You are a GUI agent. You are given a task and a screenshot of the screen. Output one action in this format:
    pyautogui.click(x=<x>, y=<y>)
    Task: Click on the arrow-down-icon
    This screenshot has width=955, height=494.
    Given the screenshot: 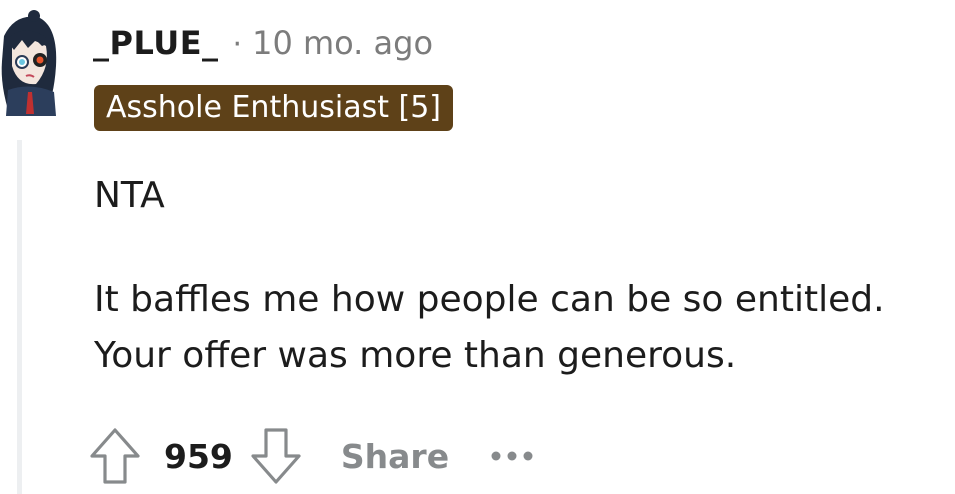 What is the action you would take?
    pyautogui.click(x=276, y=456)
    